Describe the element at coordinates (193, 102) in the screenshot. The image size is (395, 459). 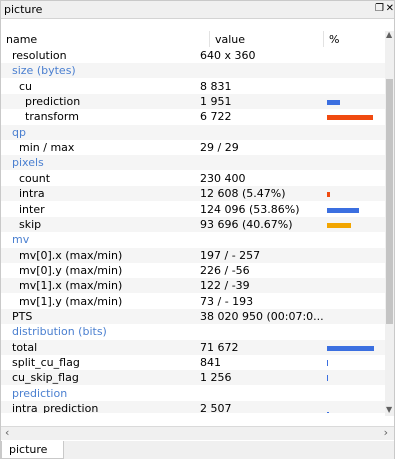
I see `table-row: prediction 1 951` at that location.